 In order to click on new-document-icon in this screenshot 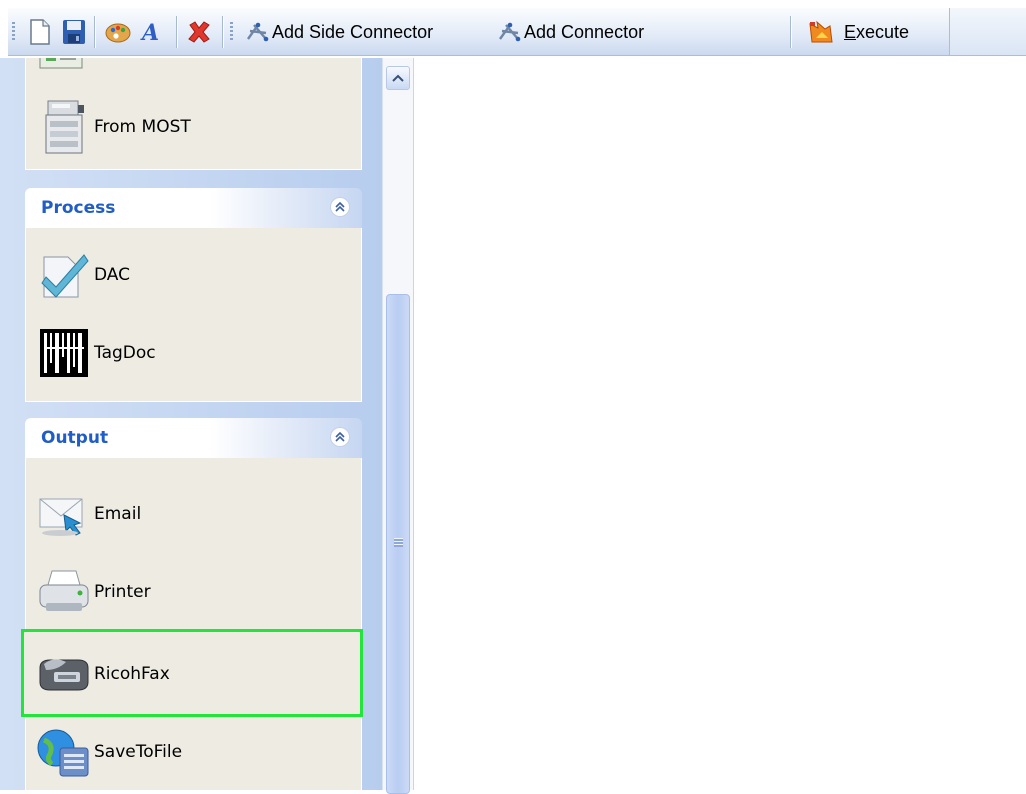, I will do `click(40, 32)`.